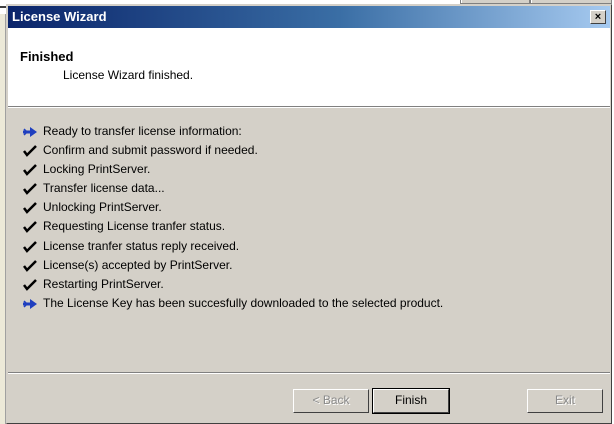 The image size is (614, 424). Describe the element at coordinates (128, 75) in the screenshot. I see `page-subtitle: License Wizard finished.` at that location.